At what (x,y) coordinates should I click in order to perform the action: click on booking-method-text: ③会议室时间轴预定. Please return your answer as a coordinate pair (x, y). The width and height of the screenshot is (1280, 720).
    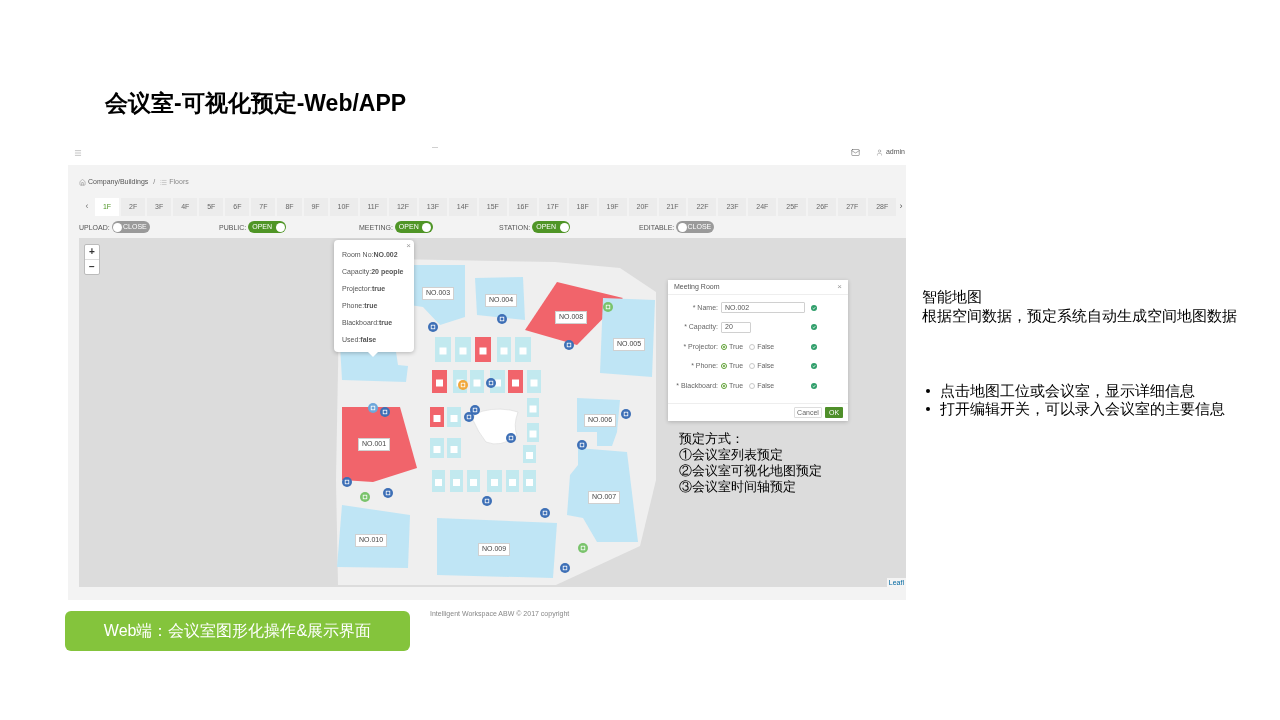
    Looking at the image, I should click on (737, 487).